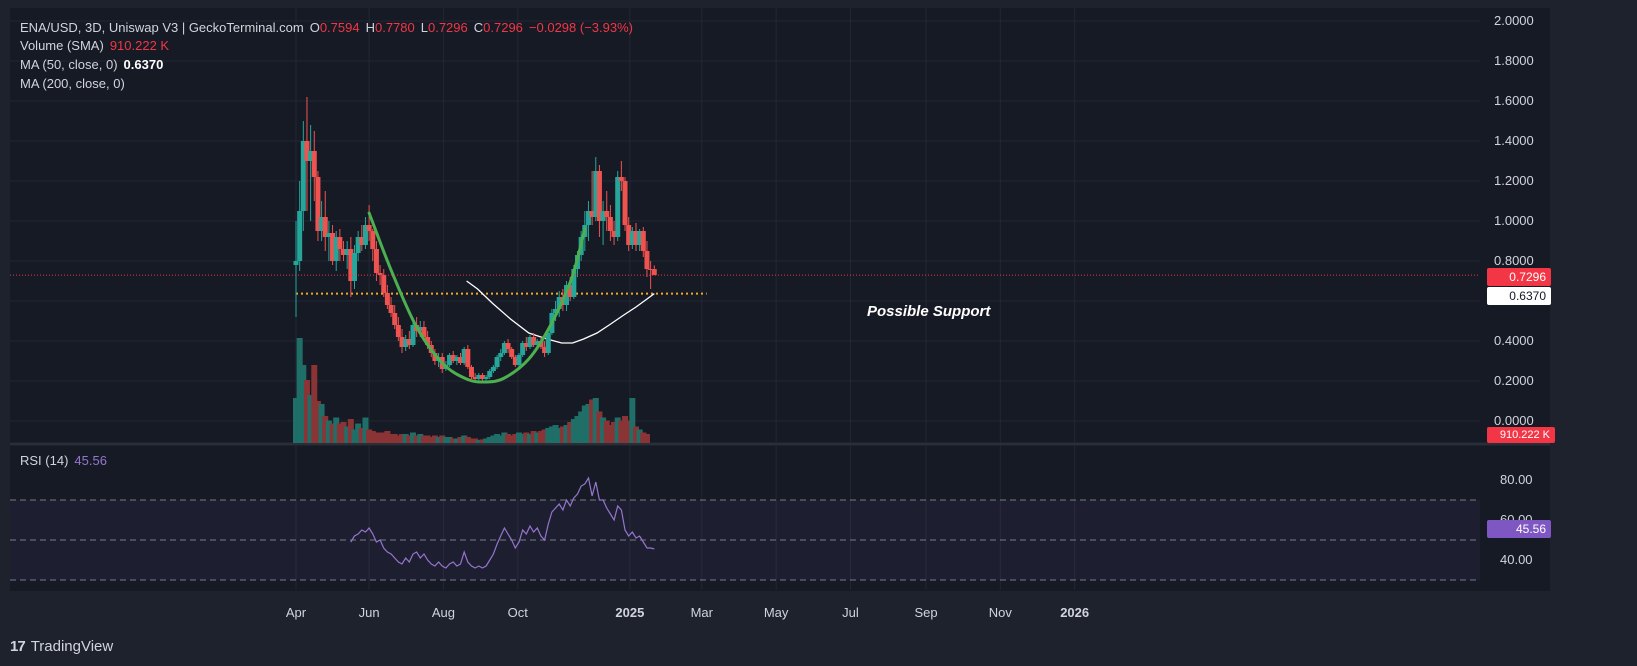 Image resolution: width=1637 pixels, height=666 pixels. Describe the element at coordinates (503, 27) in the screenshot. I see `close-value: 0.7296` at that location.